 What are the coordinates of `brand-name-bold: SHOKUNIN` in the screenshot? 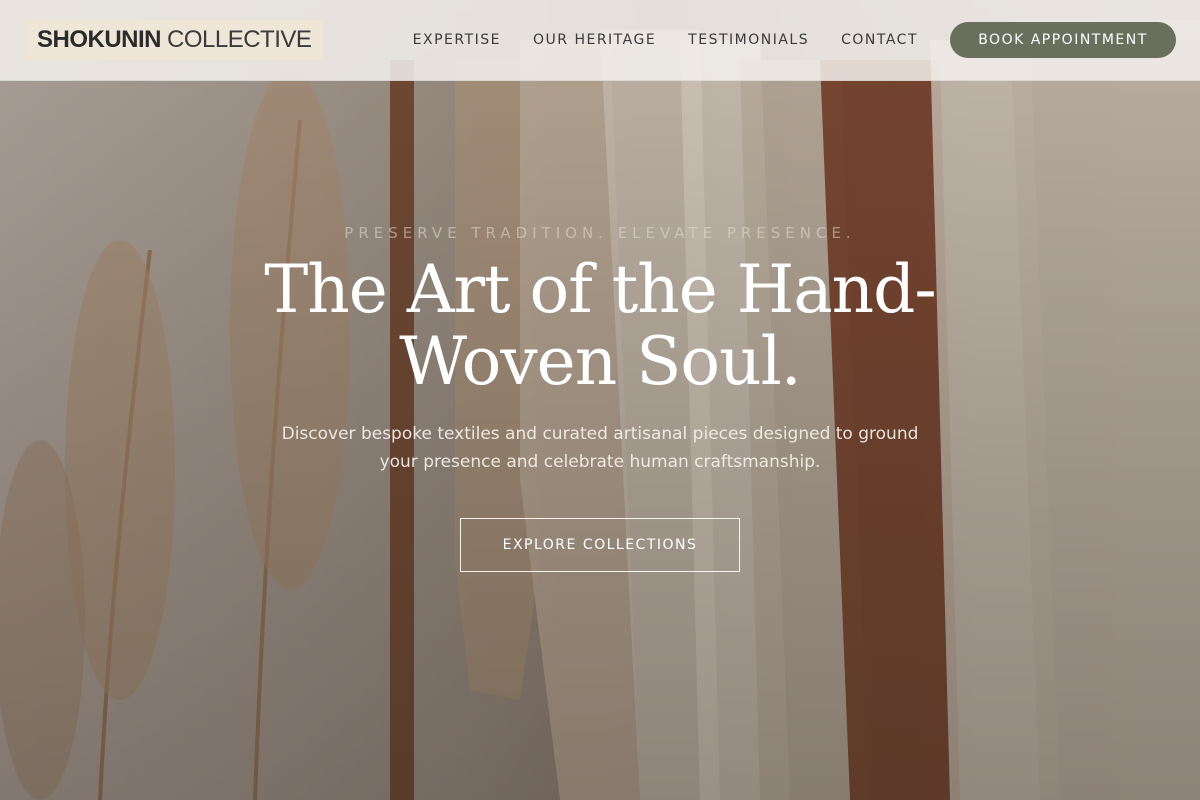 It's located at (99, 39).